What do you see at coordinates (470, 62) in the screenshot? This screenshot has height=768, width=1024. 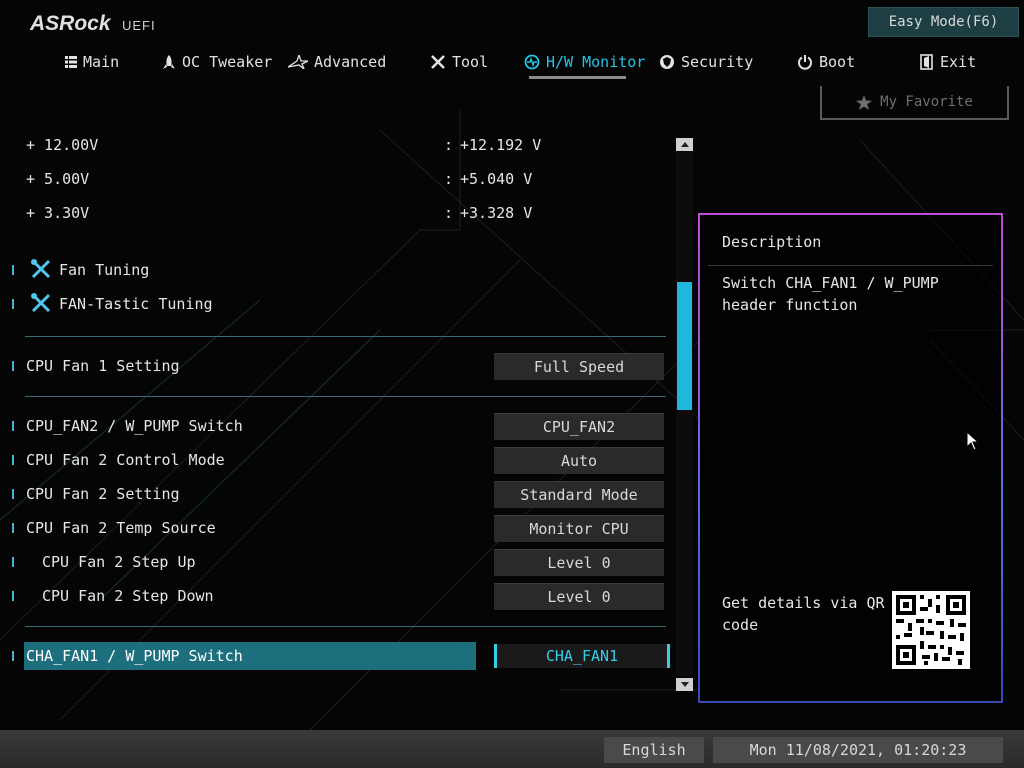 I see `tab-label: Tool` at bounding box center [470, 62].